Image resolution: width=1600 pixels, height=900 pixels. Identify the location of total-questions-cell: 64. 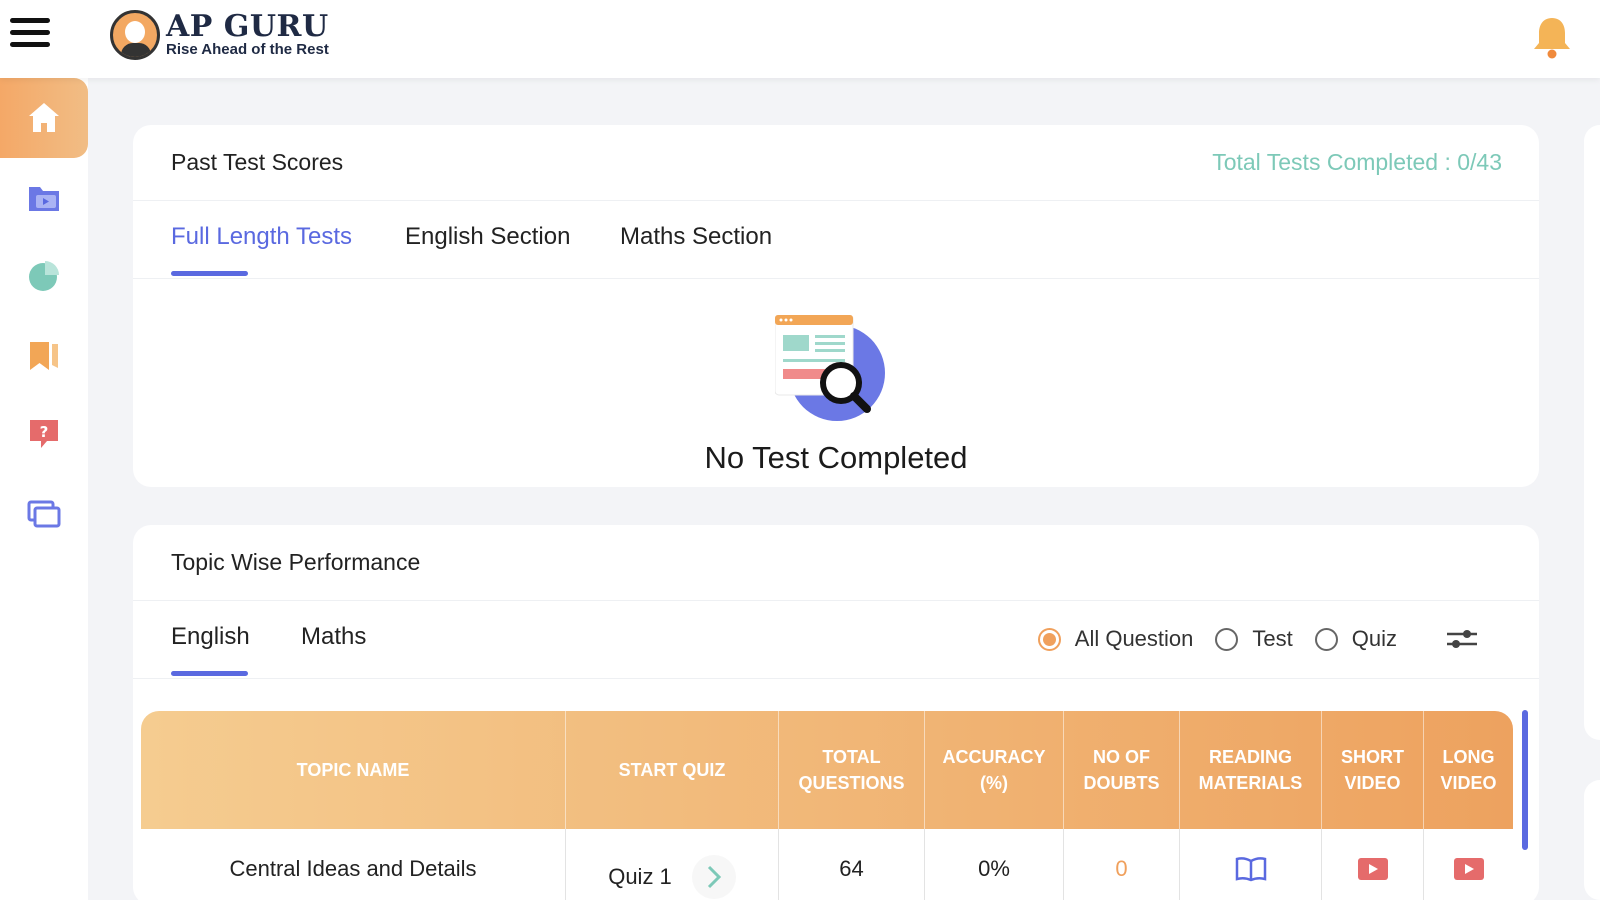
(852, 864).